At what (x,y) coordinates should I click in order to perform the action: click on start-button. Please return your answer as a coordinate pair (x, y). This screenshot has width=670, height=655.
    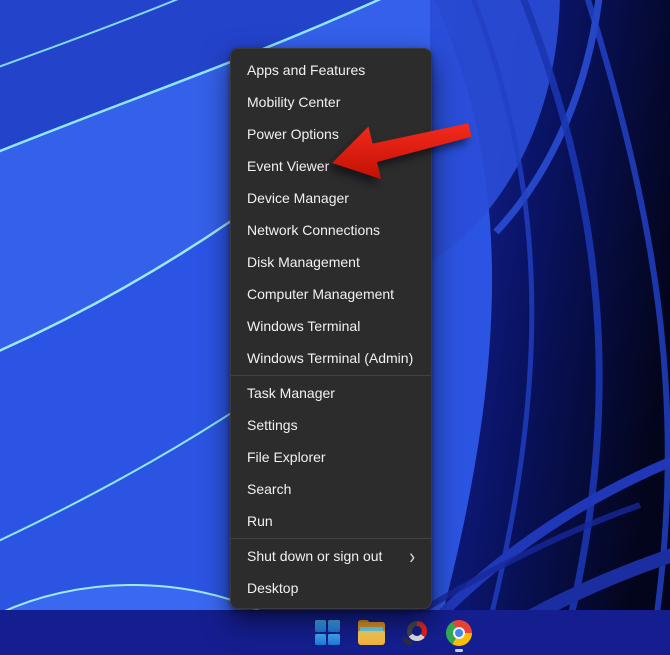
    Looking at the image, I should click on (327, 633).